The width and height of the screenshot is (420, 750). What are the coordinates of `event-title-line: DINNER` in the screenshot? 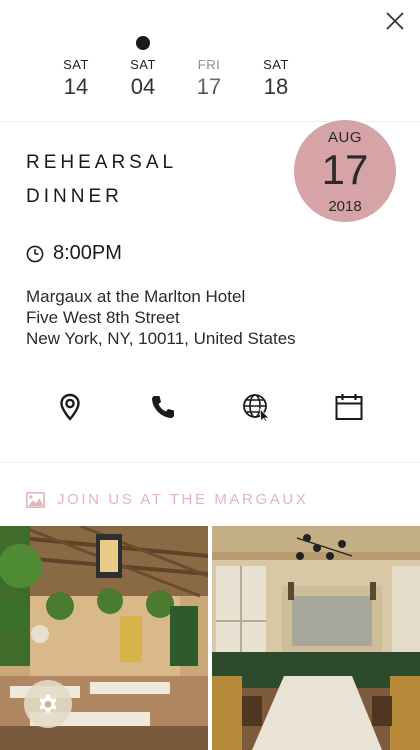 It's located at (74, 196).